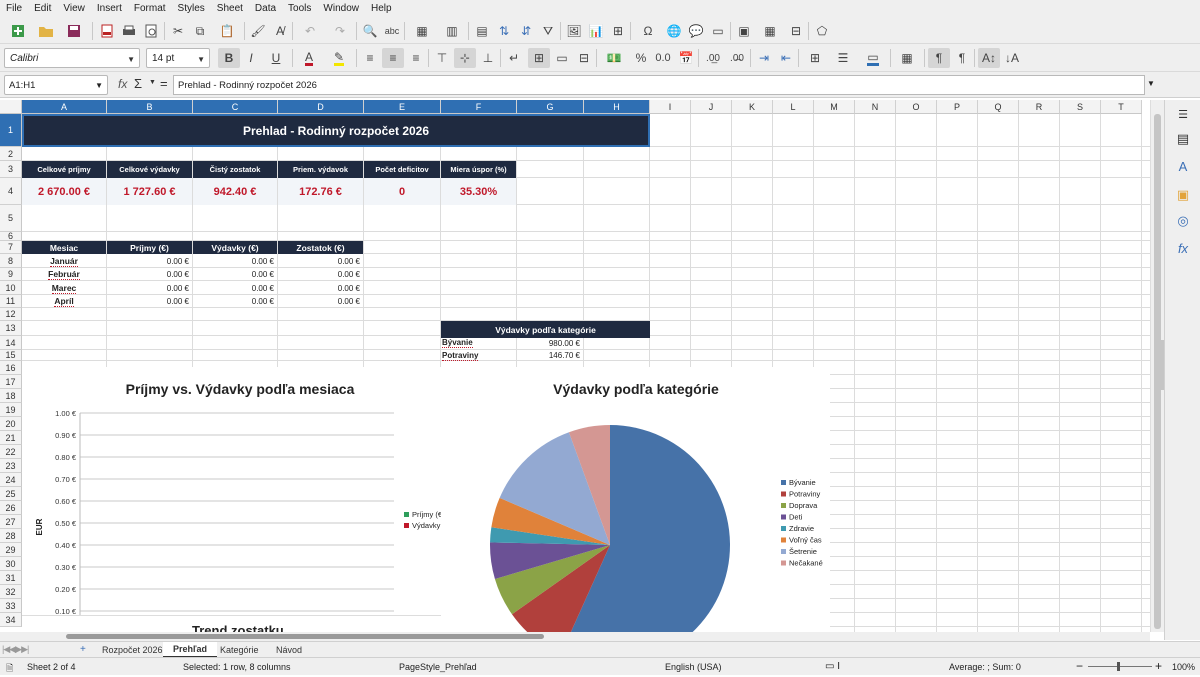 This screenshot has width=1200, height=677. What do you see at coordinates (539, 58) in the screenshot?
I see `merge-center-icon: ⊞` at bounding box center [539, 58].